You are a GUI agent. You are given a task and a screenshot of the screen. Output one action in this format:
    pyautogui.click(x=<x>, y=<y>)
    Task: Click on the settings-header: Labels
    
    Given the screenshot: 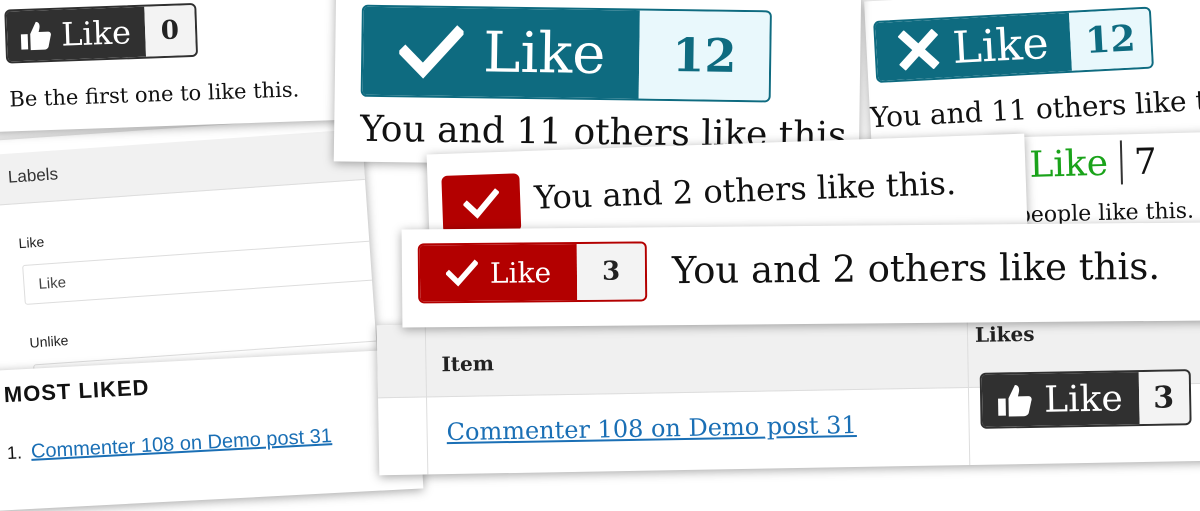 What is the action you would take?
    pyautogui.click(x=183, y=168)
    